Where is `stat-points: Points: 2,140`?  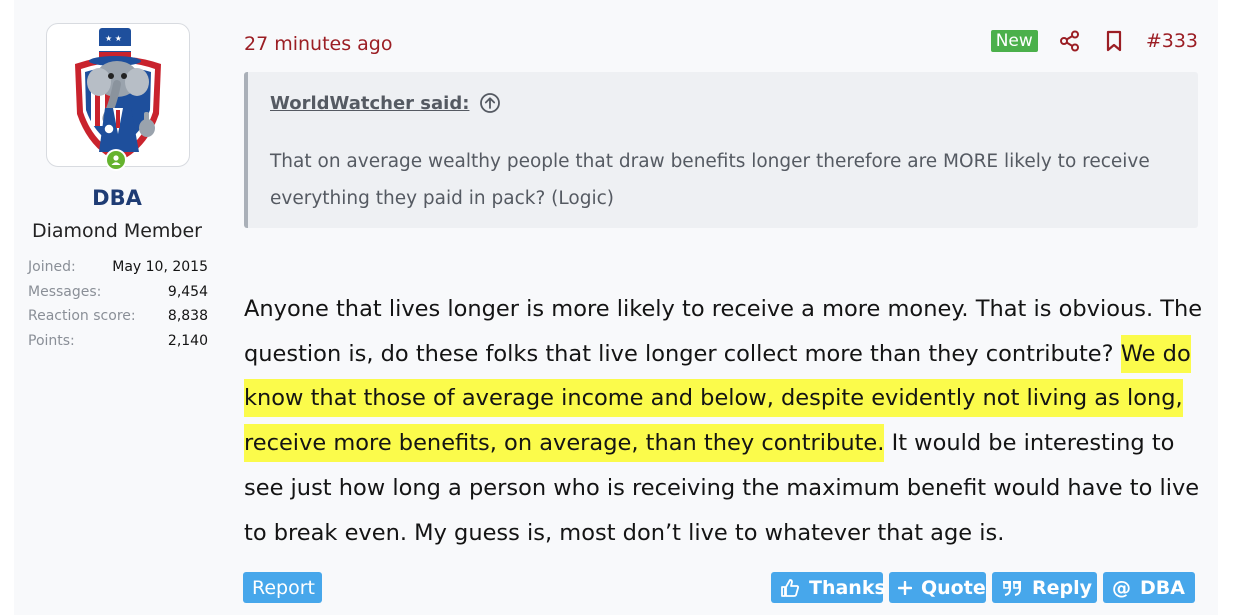 stat-points: Points: 2,140 is located at coordinates (118, 341).